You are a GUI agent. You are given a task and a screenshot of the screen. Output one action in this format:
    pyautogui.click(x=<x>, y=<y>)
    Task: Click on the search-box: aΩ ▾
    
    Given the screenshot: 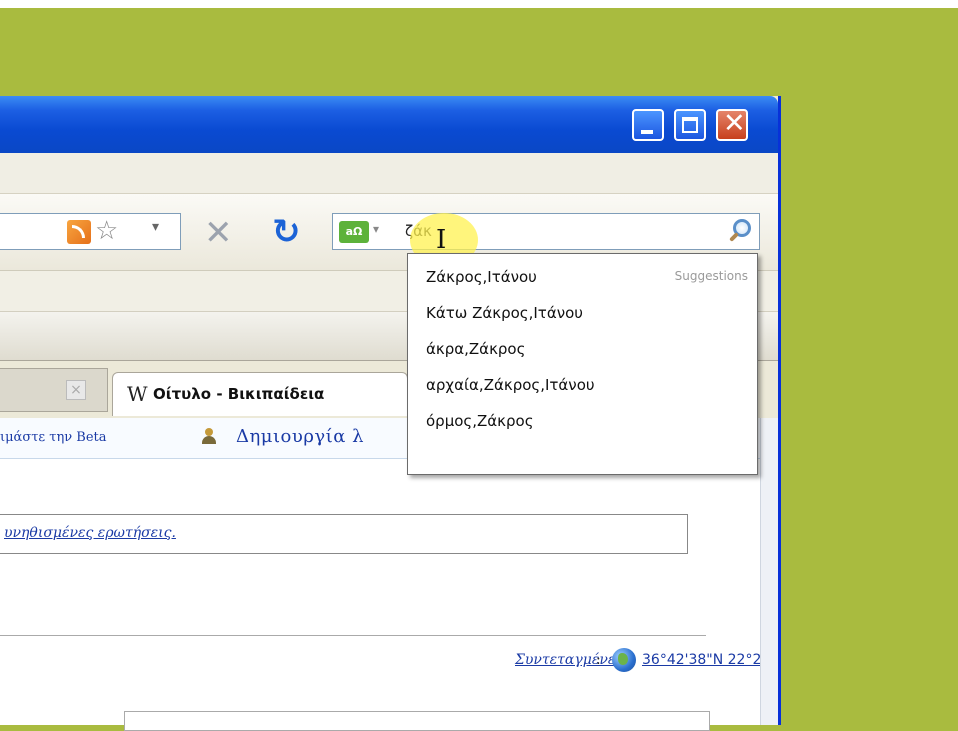 What is the action you would take?
    pyautogui.click(x=546, y=231)
    